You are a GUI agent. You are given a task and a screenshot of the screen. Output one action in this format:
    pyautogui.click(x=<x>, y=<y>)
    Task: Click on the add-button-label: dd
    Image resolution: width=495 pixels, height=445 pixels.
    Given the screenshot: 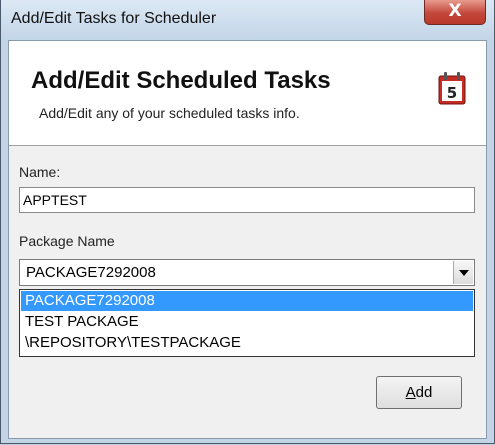 What is the action you would take?
    pyautogui.click(x=424, y=392)
    